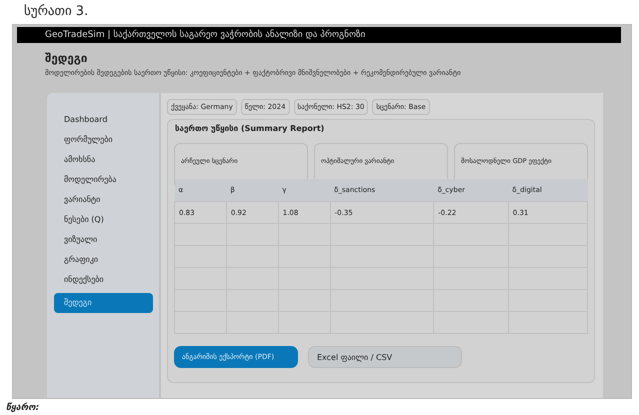 The height and width of the screenshot is (415, 639). I want to click on sidebar-item: ვიზუალი, so click(103, 240).